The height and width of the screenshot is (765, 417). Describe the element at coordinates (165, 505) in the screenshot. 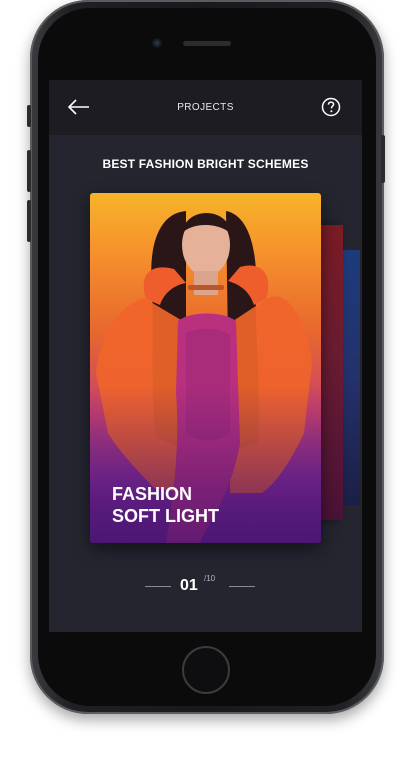

I see `card-label: FASHION SOFT LIGHT` at that location.